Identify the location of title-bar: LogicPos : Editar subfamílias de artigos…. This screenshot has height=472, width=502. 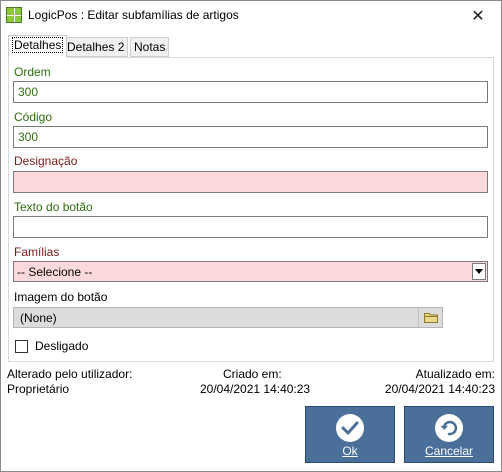
(251, 16).